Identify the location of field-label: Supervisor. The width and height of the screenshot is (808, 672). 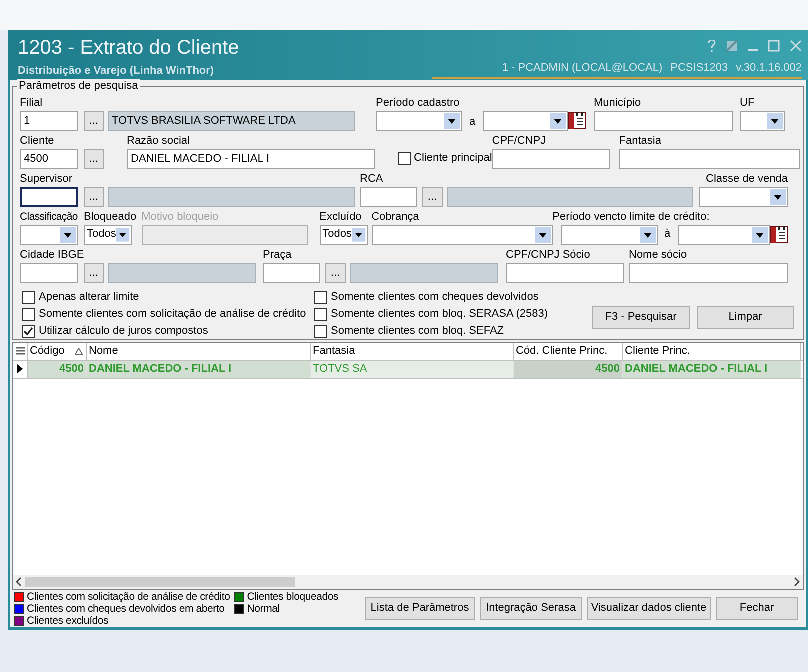
(47, 179).